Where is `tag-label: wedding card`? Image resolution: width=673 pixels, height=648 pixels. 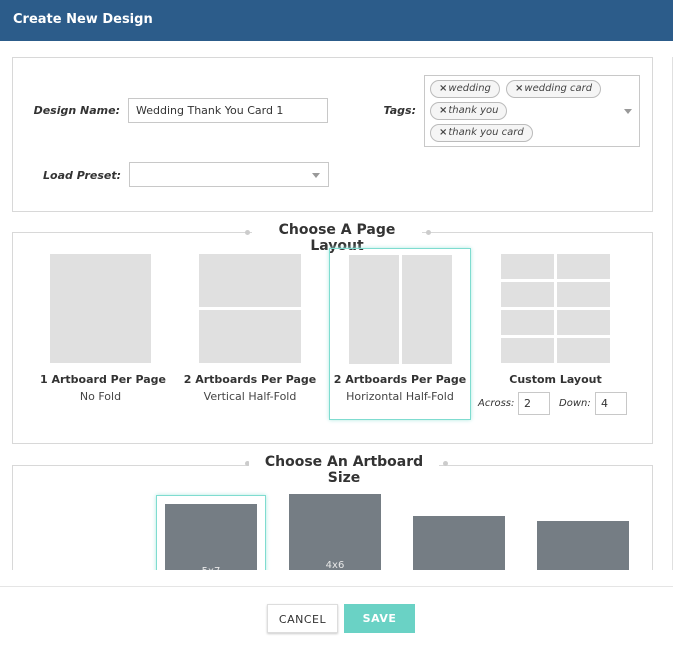 tag-label: wedding card is located at coordinates (558, 88).